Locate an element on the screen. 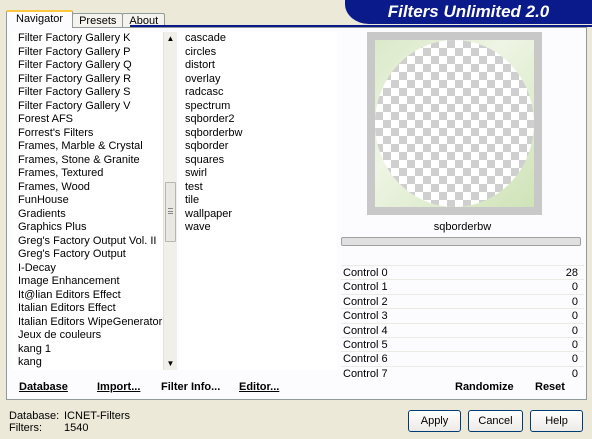 The width and height of the screenshot is (592, 439). filter-item: sqborder is located at coordinates (258, 147).